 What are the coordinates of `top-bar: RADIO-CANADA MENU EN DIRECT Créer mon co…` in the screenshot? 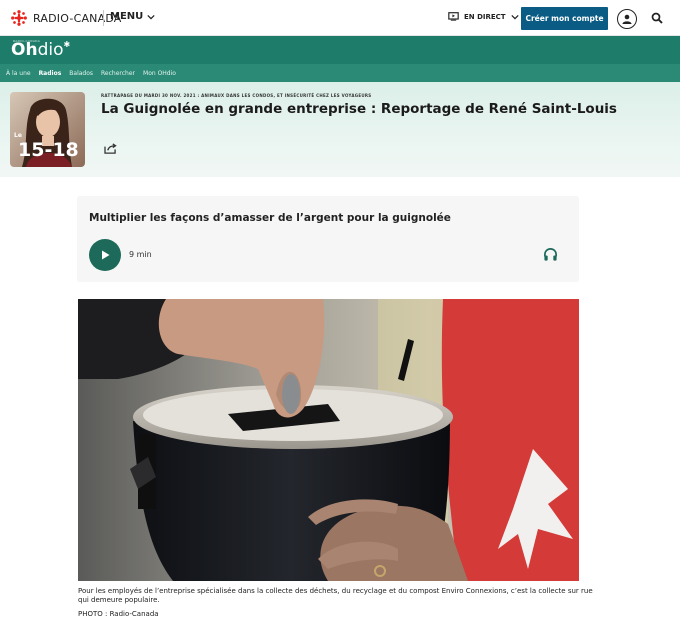 It's located at (340, 18).